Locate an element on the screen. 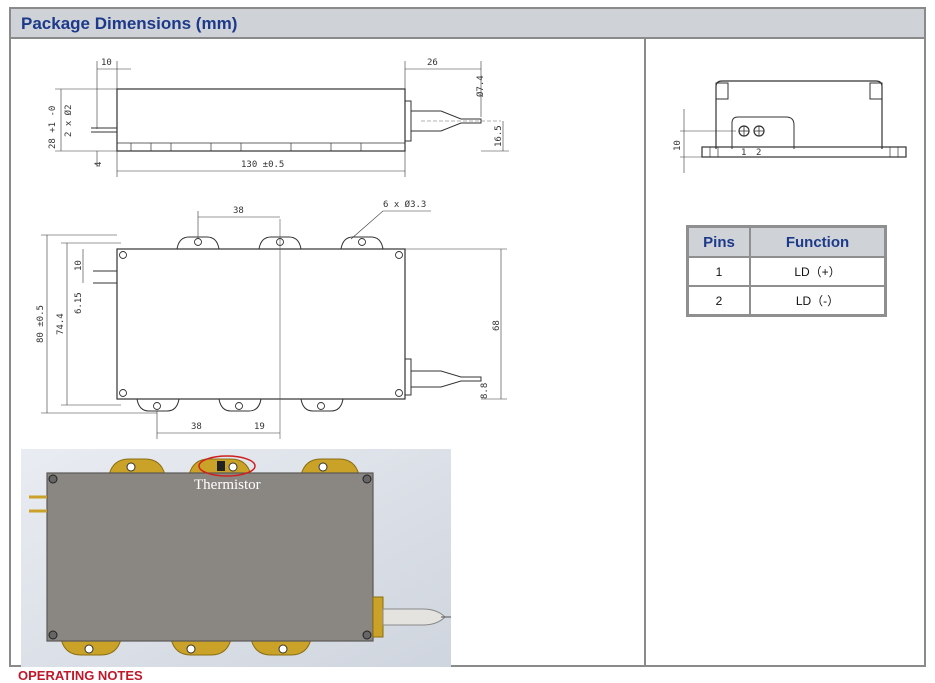 The image size is (935, 683). dim-19: 19 is located at coordinates (259, 427).